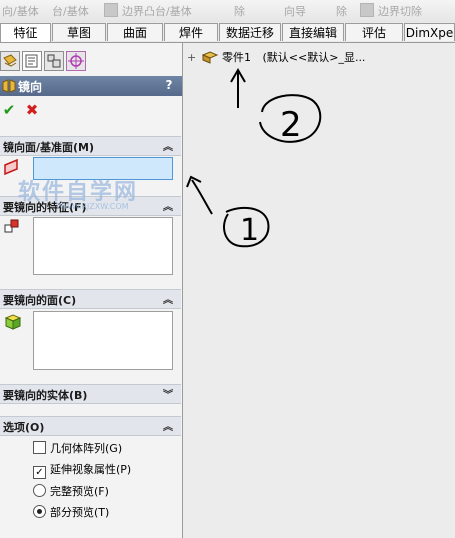 The height and width of the screenshot is (538, 455). I want to click on annotation-layer: 1 2, so click(254, 158).